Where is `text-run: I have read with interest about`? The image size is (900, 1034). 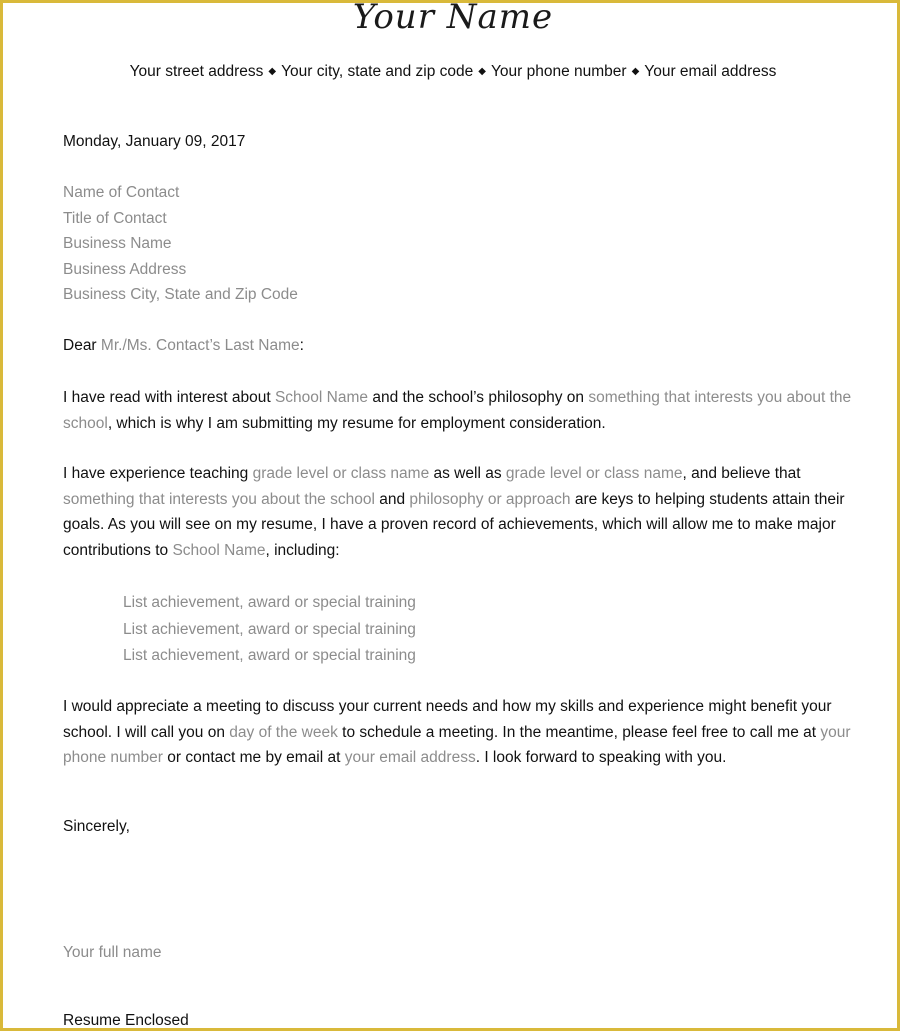
text-run: I have read with interest about is located at coordinates (169, 397).